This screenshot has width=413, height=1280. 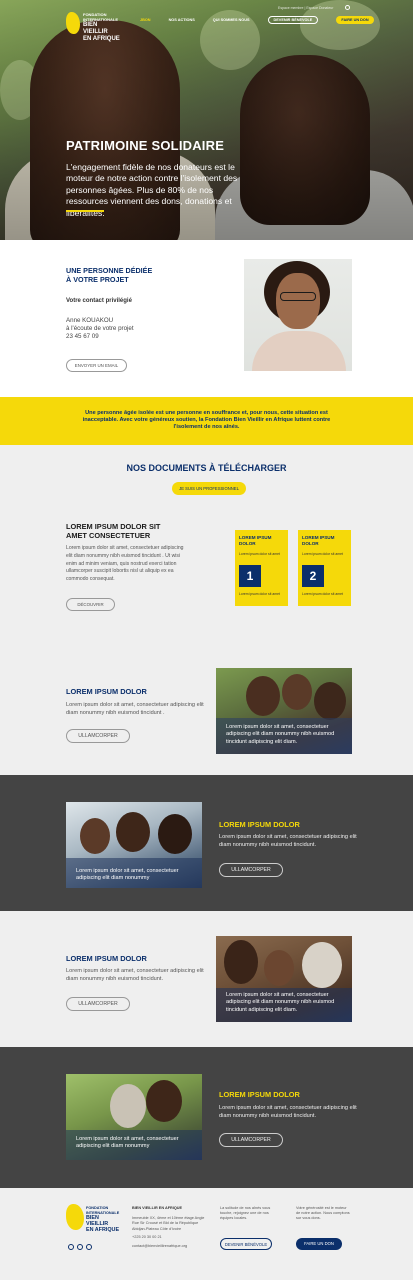 I want to click on contact-title-line: À VOTRE PROJET, so click(x=97, y=279).